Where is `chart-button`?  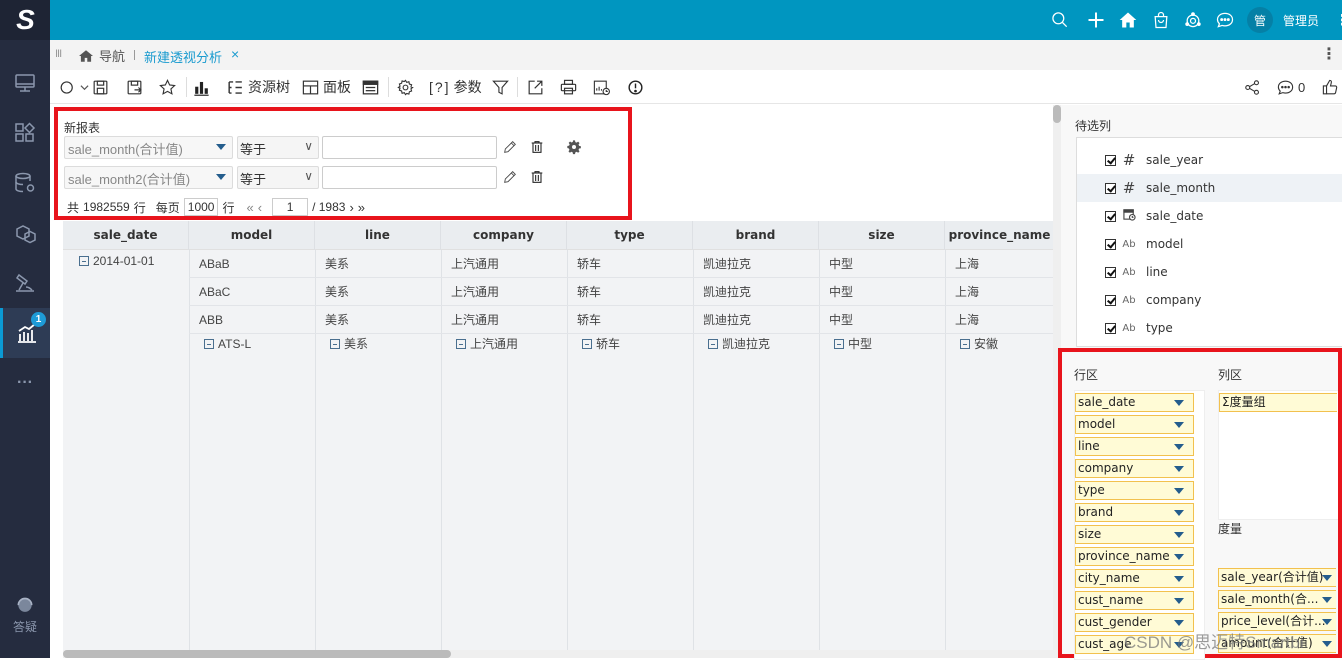
chart-button is located at coordinates (201, 87).